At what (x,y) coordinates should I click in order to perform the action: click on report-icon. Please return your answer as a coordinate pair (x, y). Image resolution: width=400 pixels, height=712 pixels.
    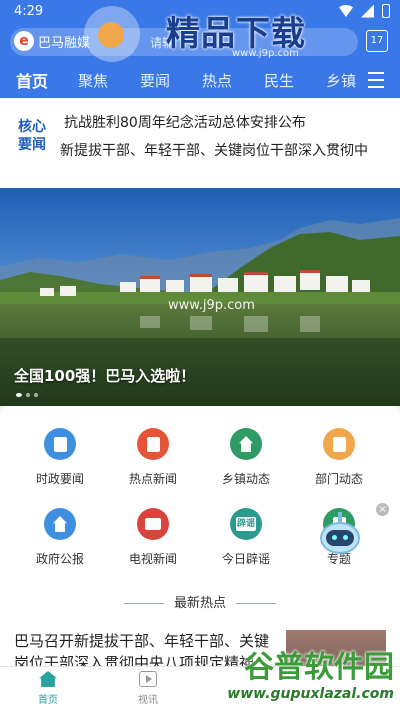
    Looking at the image, I should click on (339, 444).